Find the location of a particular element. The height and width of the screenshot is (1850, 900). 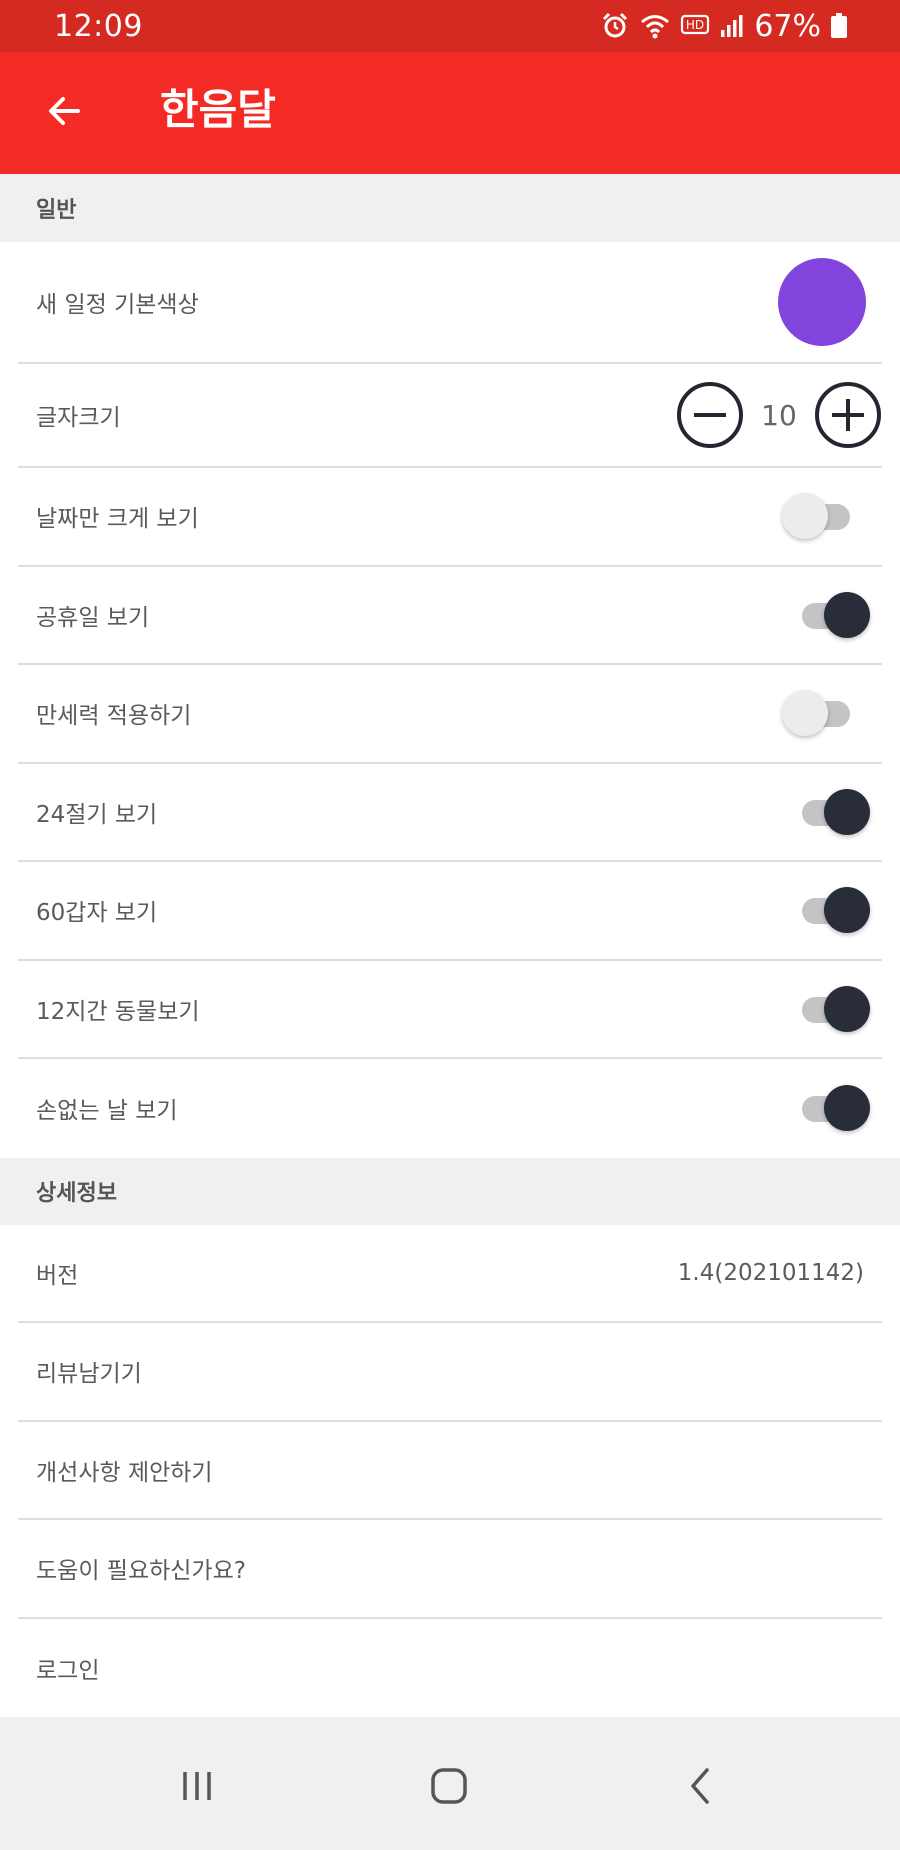

status-icons: HD 67% is located at coordinates (724, 26).